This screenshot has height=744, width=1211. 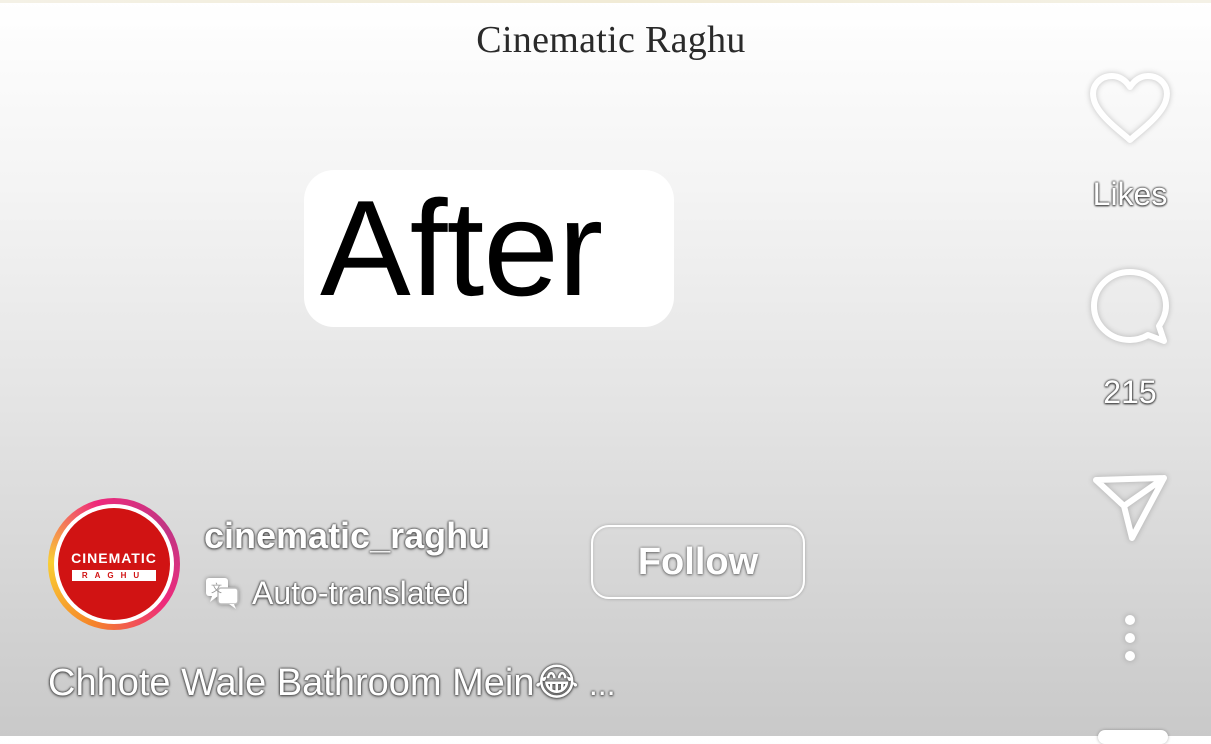 I want to click on avatar-brand-text: CINEMATIC, so click(x=114, y=558).